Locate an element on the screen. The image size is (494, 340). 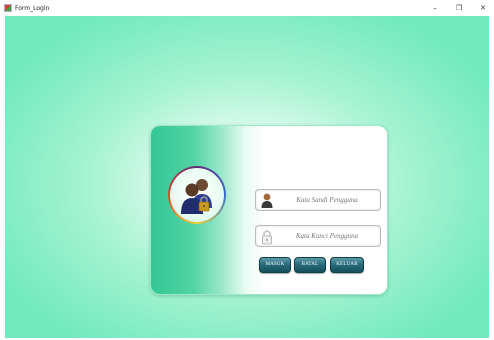
maximize-button: ❐ is located at coordinates (459, 8).